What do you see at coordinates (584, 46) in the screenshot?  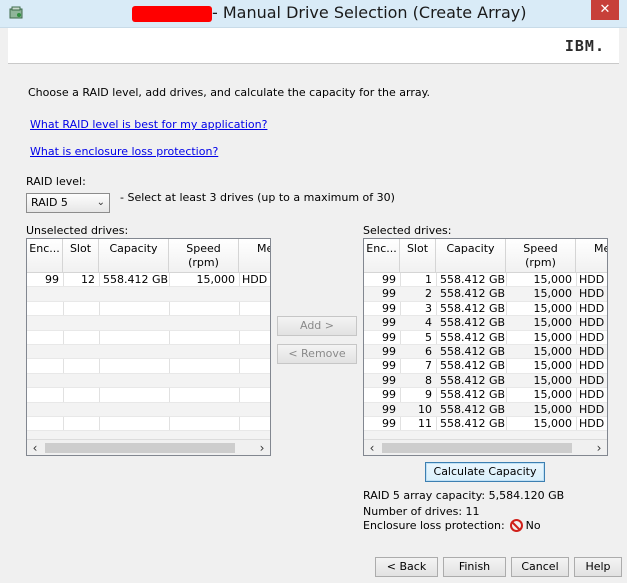 I see `ibm-logo: IBM.` at bounding box center [584, 46].